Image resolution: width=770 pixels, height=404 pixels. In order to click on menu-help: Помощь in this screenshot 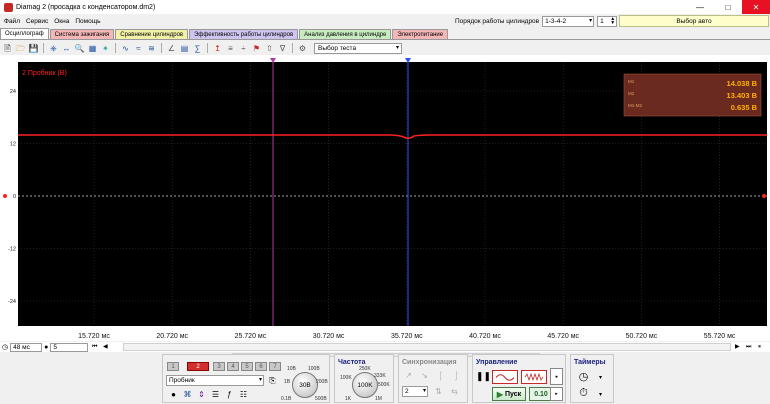, I will do `click(87, 21)`.